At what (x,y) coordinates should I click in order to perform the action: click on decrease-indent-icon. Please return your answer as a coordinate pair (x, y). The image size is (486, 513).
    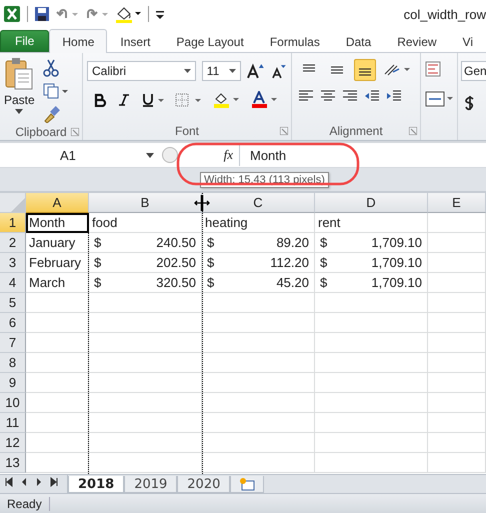
    Looking at the image, I should click on (372, 96).